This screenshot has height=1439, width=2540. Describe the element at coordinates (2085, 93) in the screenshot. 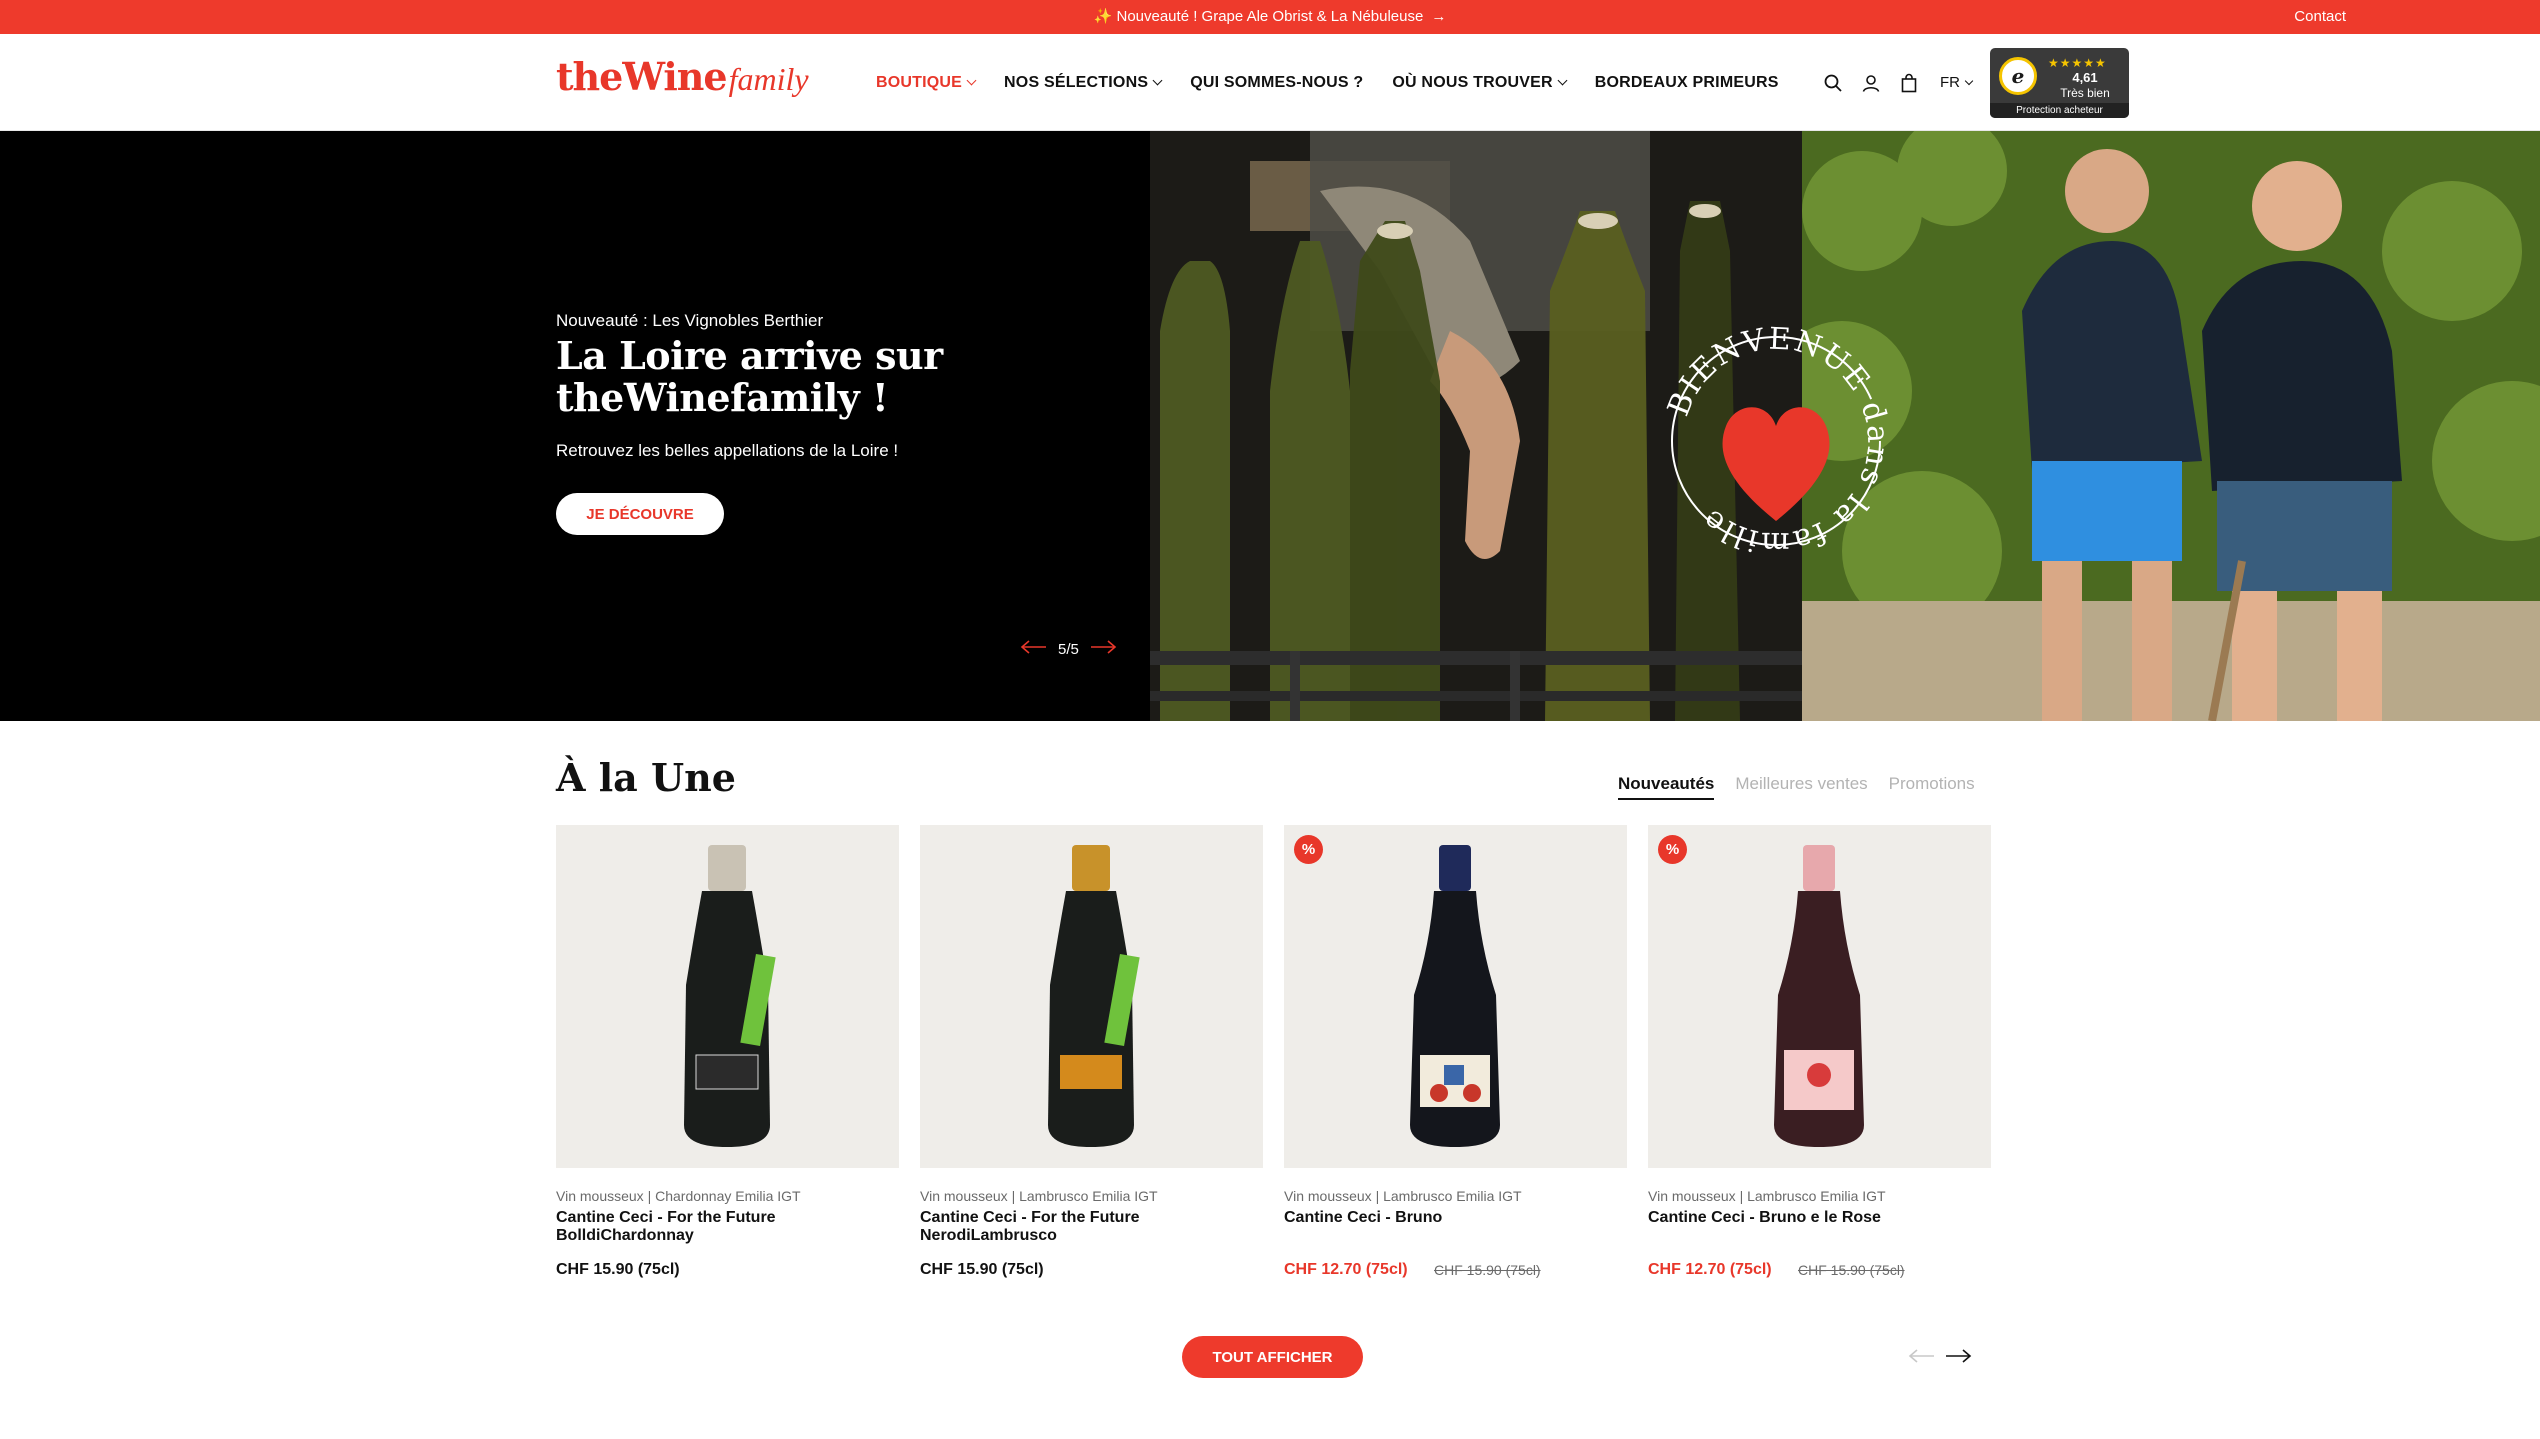

I see `rating-label: Très bien` at that location.